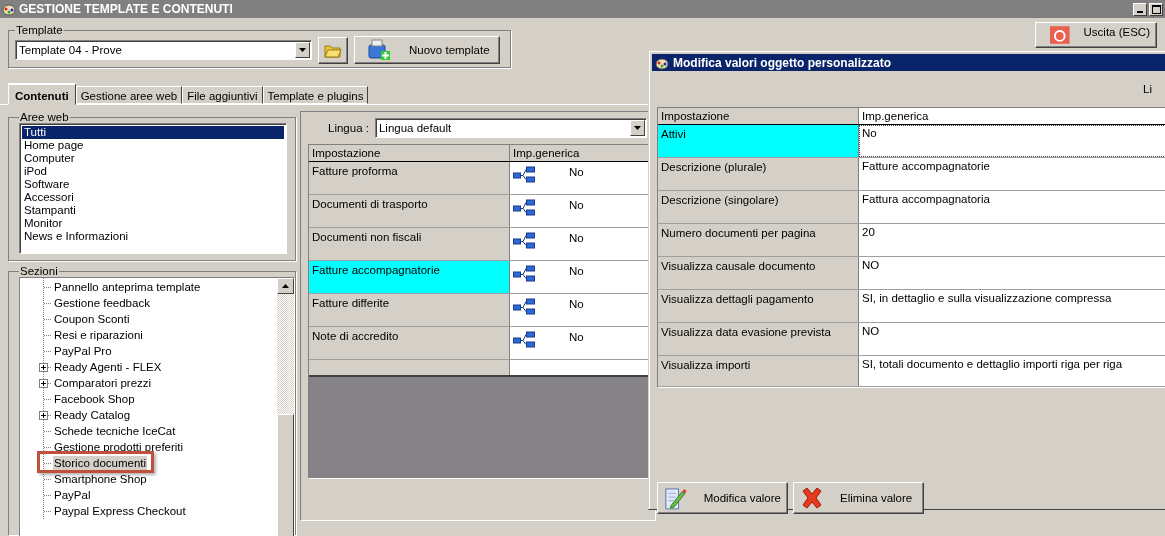  What do you see at coordinates (153, 210) in the screenshot?
I see `list-item: Stampanti` at bounding box center [153, 210].